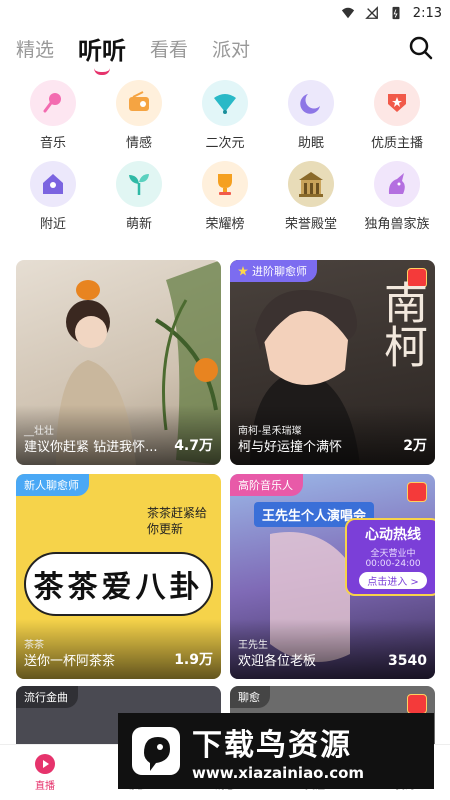 The width and height of the screenshot is (450, 800). I want to click on category-emotion: 情感, so click(139, 115).